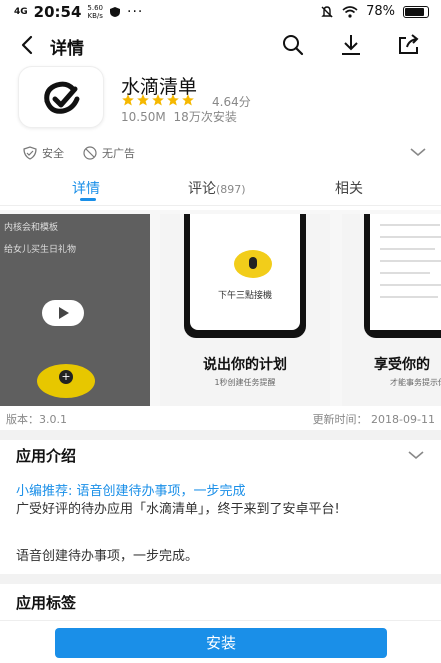  What do you see at coordinates (36, 419) in the screenshot?
I see `version-label: 版本：3.0.1` at bounding box center [36, 419].